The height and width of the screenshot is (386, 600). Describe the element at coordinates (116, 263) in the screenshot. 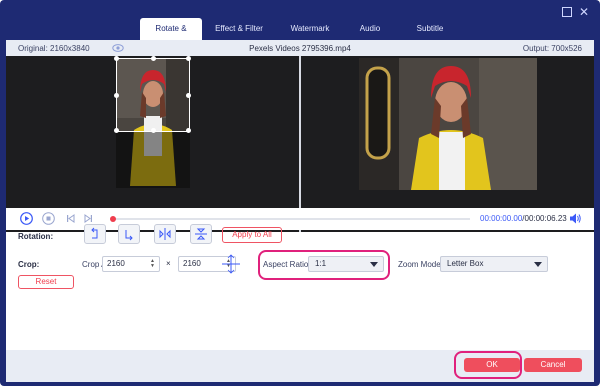

I see `crop-width-value: 2160` at that location.